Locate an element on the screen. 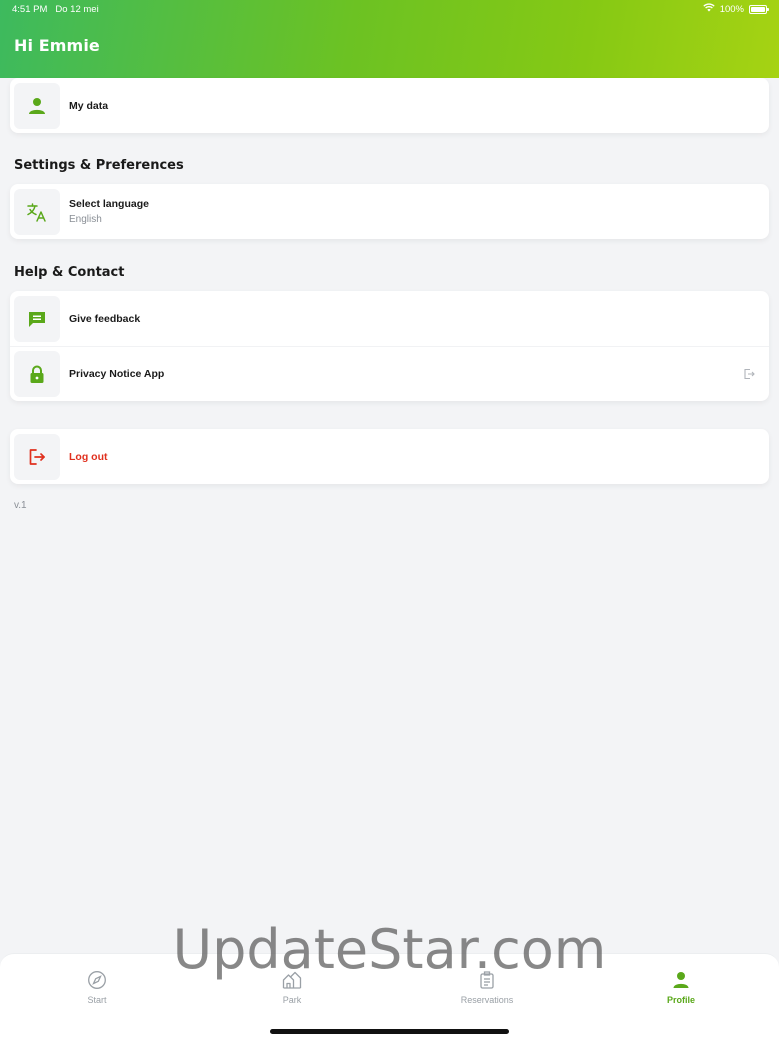 The width and height of the screenshot is (779, 1040). status-bar: 4:51 PM Do 12 mei 100% is located at coordinates (389, 9).